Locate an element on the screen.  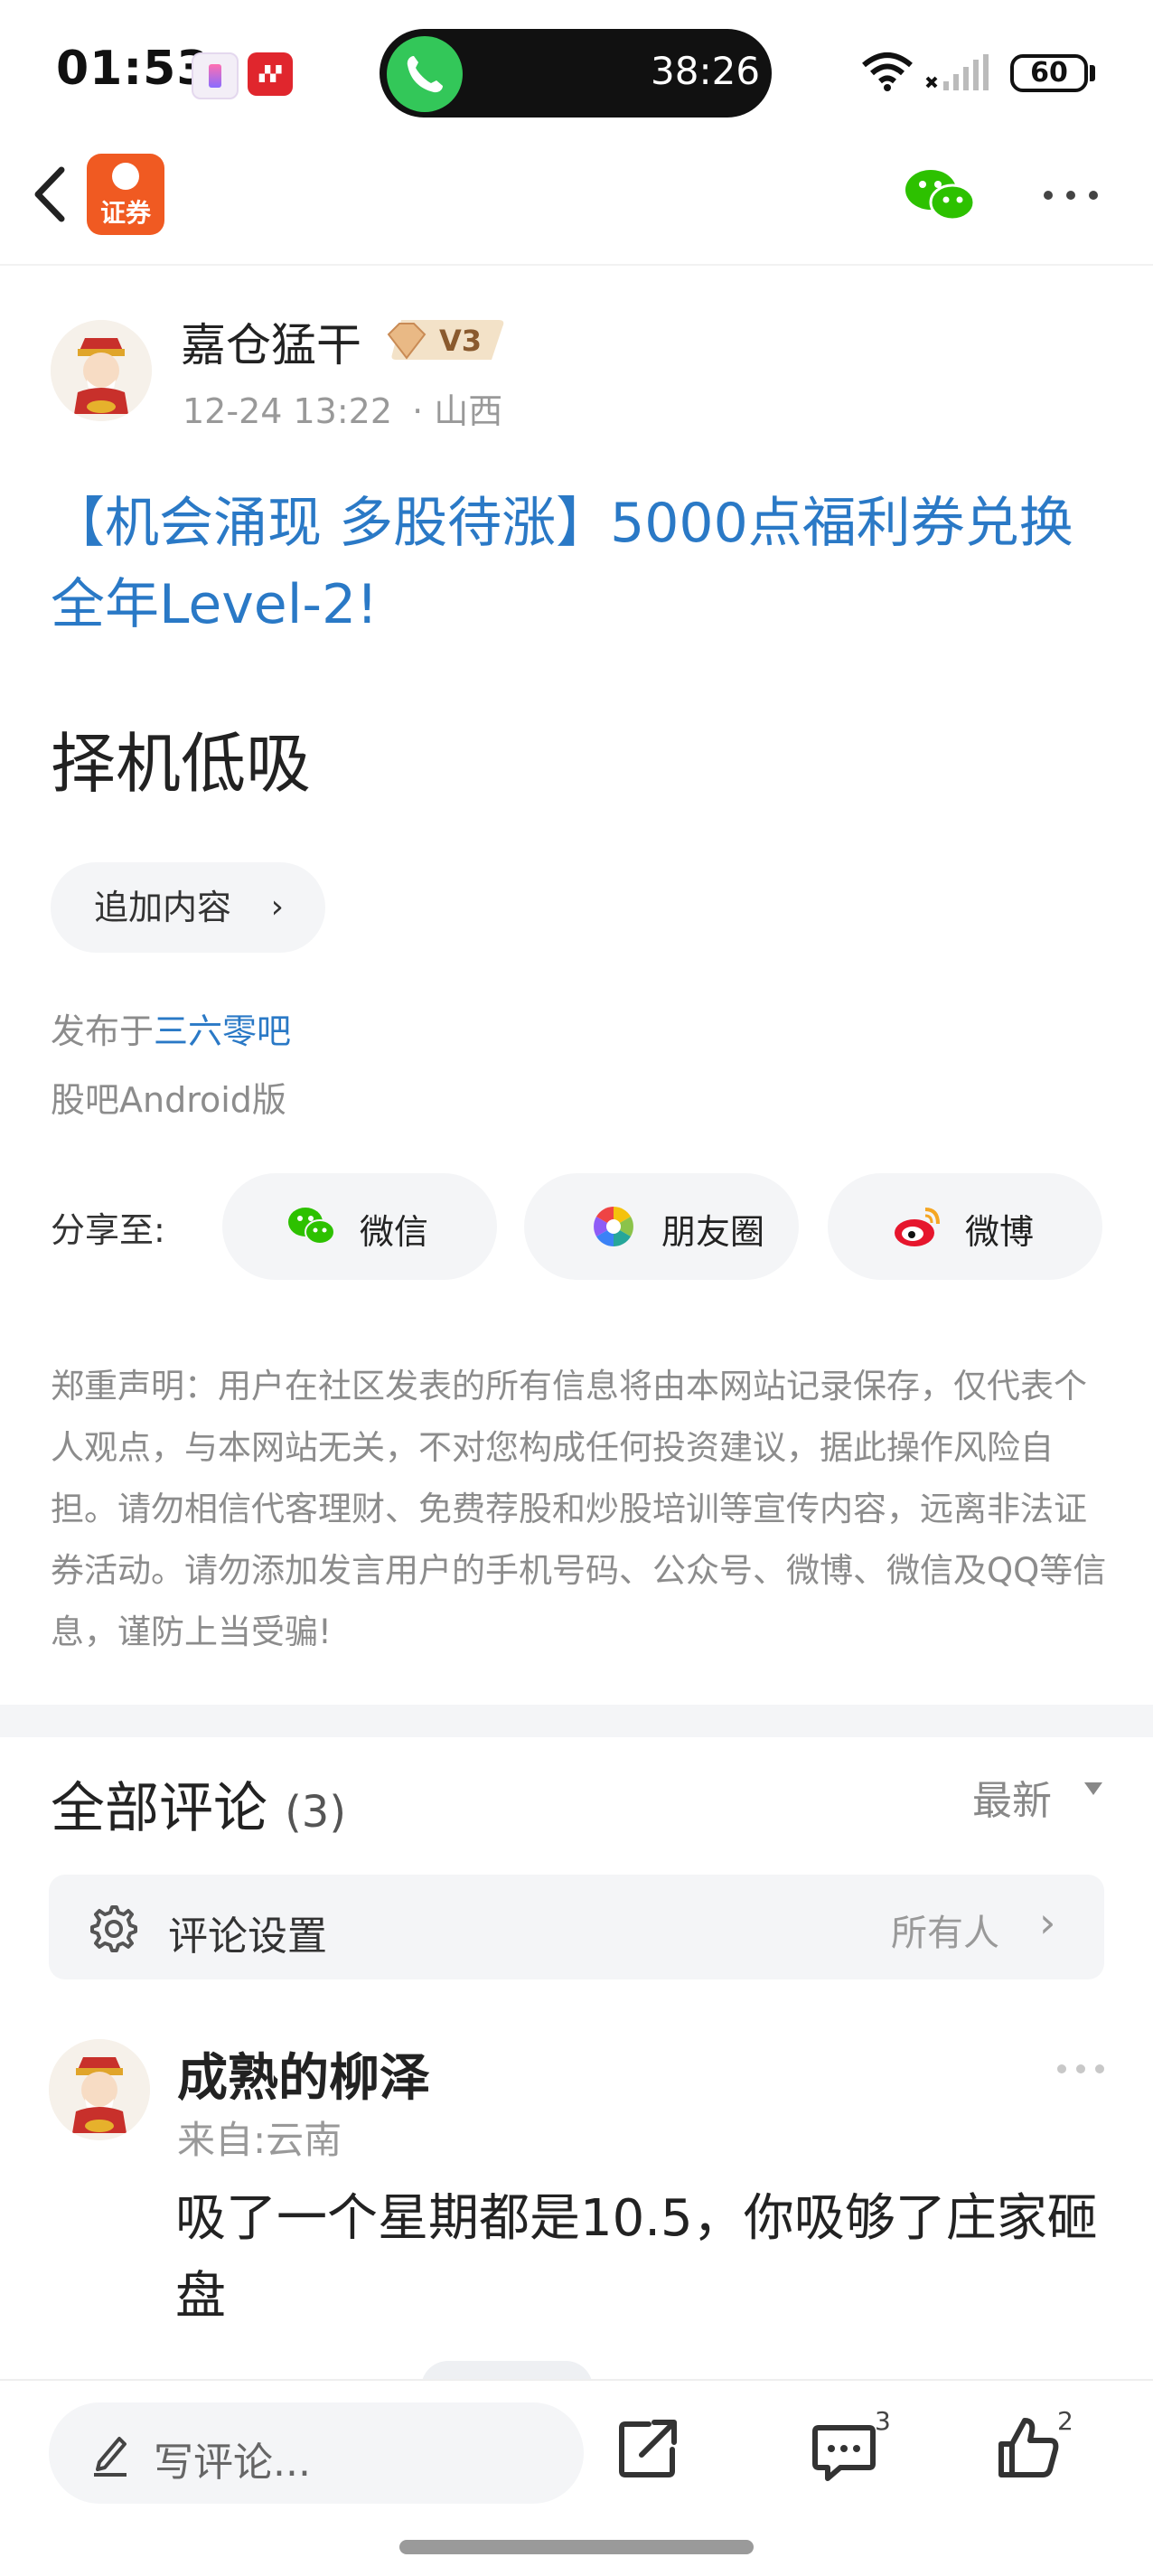
like-icon is located at coordinates (1028, 2447).